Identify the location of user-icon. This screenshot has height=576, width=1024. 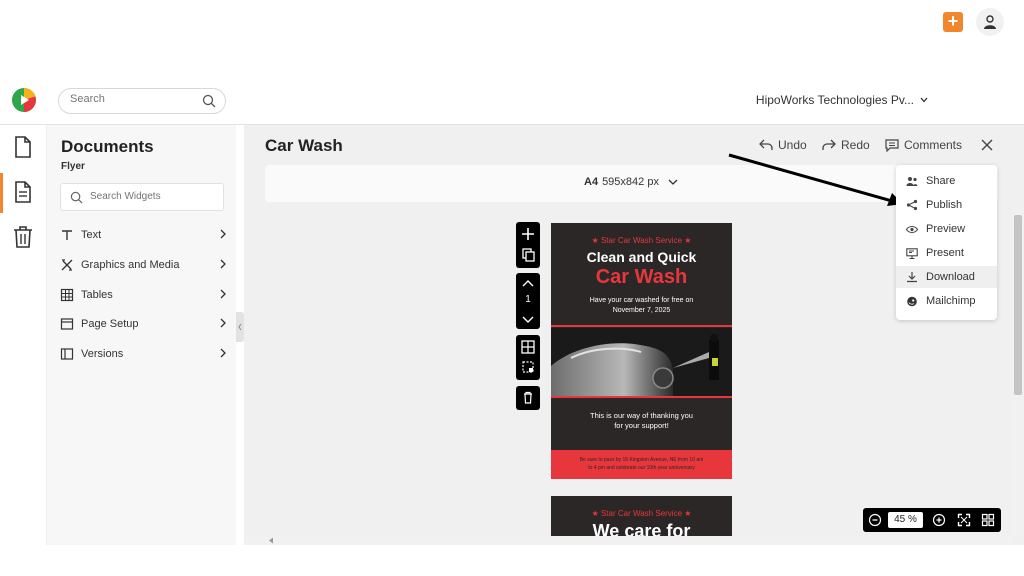
(990, 22).